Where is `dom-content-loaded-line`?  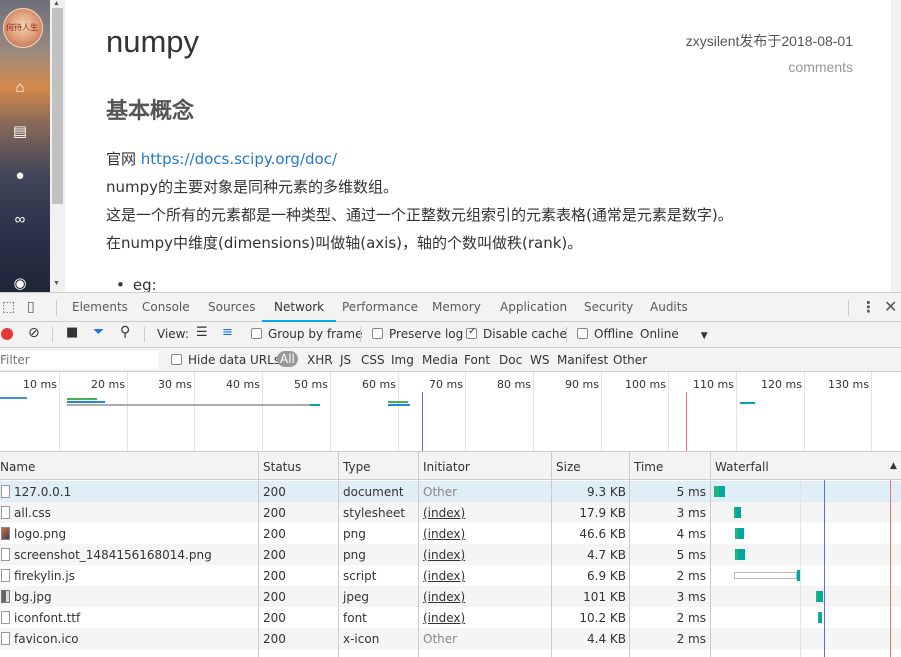
dom-content-loaded-line is located at coordinates (824, 568).